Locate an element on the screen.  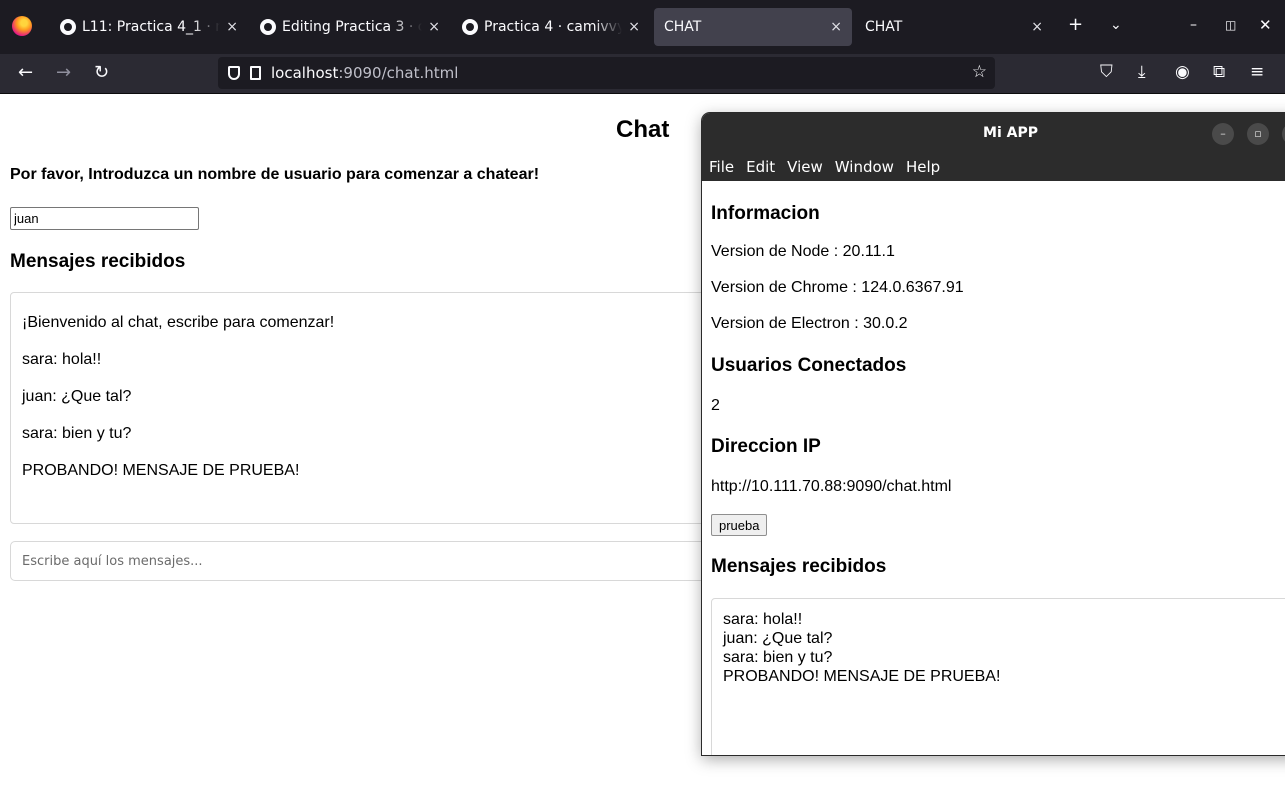
url-bar: localhost:9090/chat.html ☆ is located at coordinates (606, 73).